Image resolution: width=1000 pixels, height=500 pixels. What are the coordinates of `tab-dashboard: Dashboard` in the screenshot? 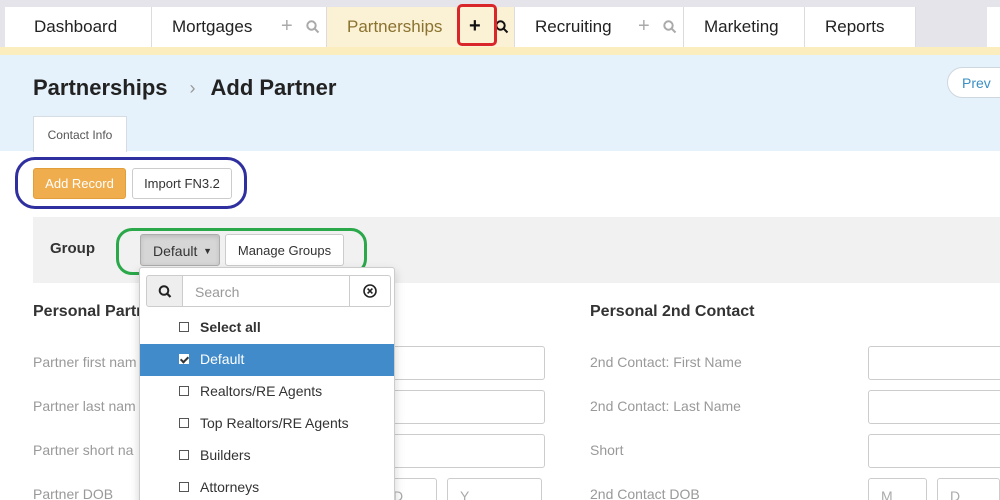 It's located at (78, 27).